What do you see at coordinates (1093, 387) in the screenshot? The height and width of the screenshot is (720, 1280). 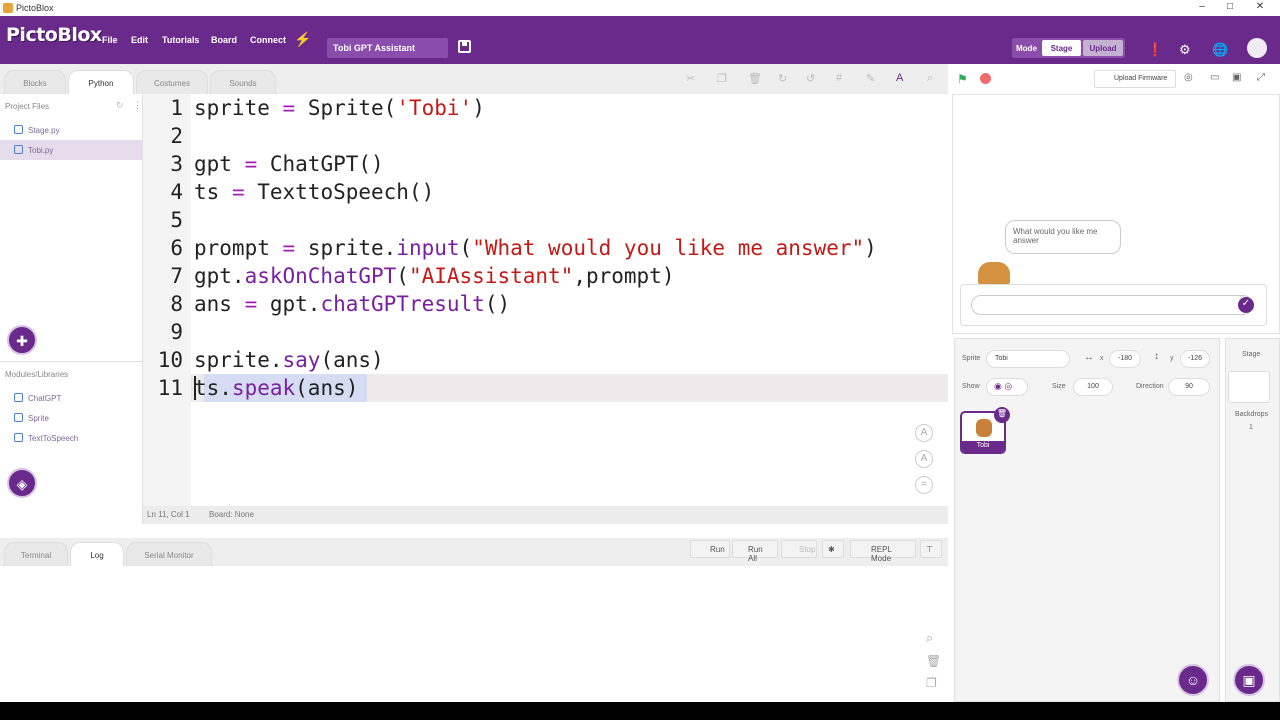 I see `size-input: 100` at bounding box center [1093, 387].